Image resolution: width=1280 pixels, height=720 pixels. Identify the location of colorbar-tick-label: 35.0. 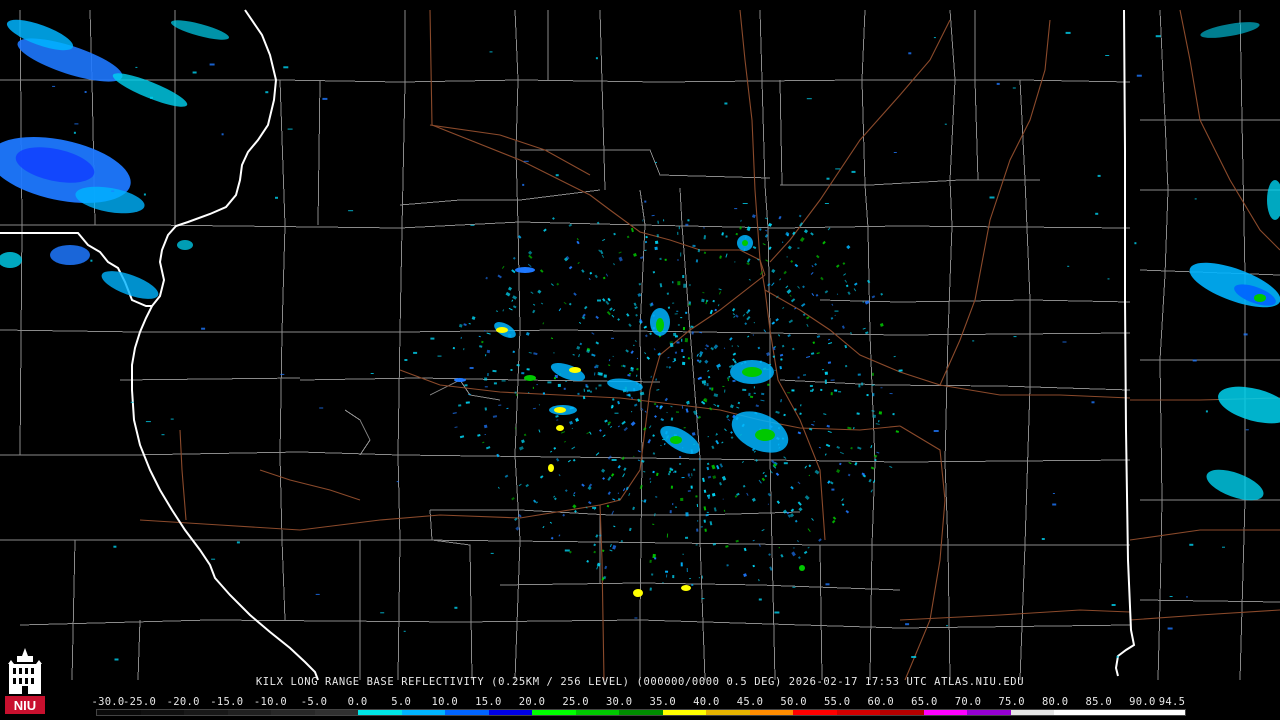
(663, 702).